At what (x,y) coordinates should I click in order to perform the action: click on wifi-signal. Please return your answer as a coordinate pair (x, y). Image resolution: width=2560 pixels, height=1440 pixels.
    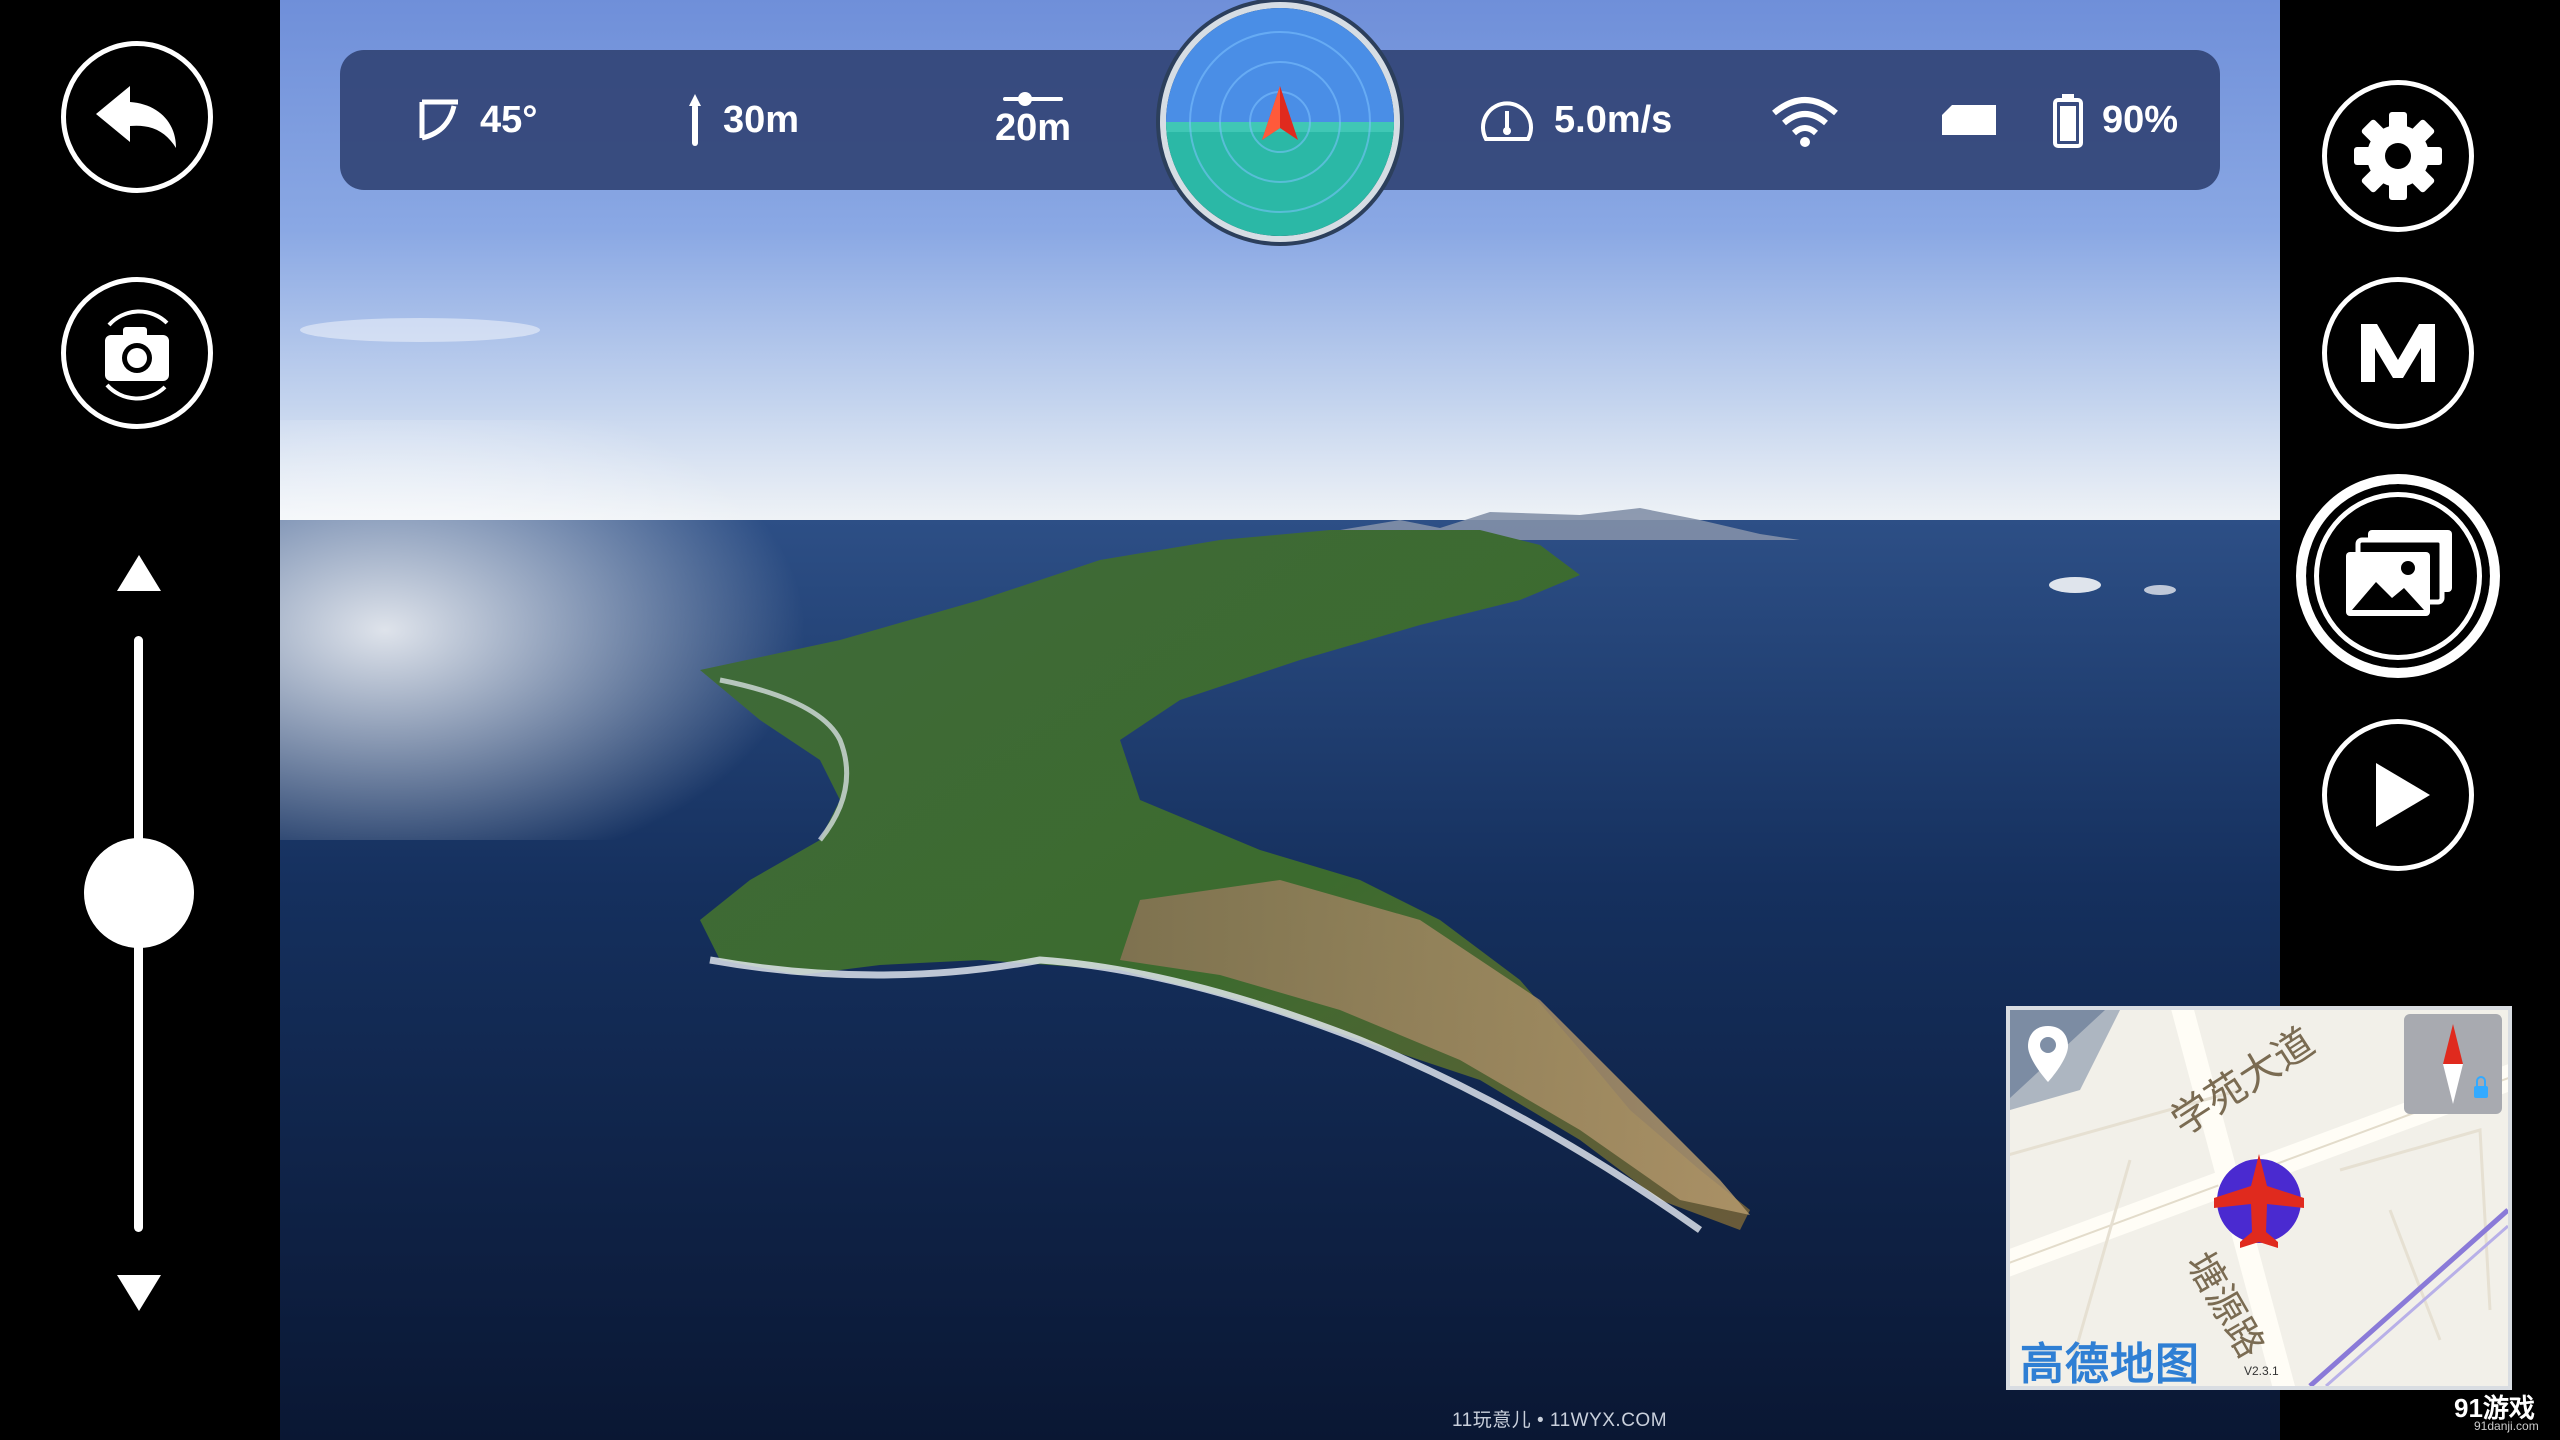
    Looking at the image, I should click on (1805, 120).